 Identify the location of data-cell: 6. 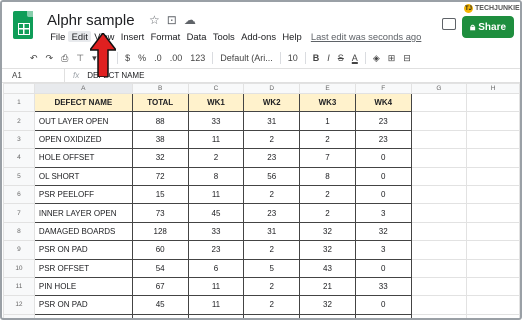
(216, 268).